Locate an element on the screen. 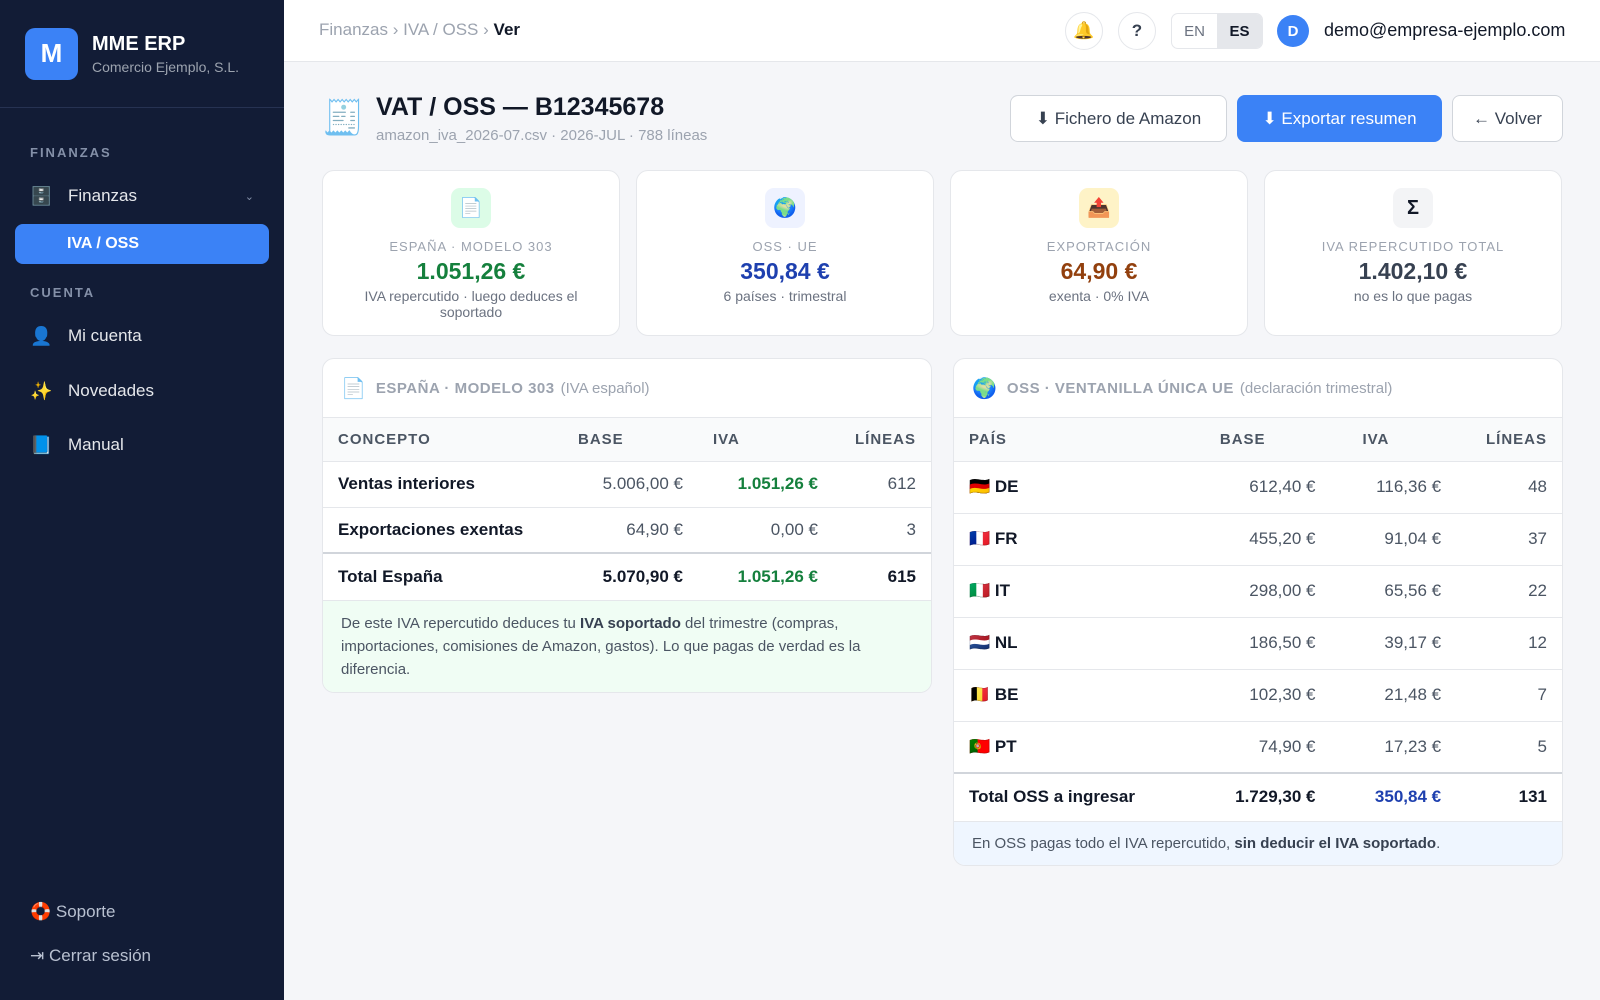 The width and height of the screenshot is (1600, 1000). breadcrumb-finanzas: Finanzas is located at coordinates (353, 29).